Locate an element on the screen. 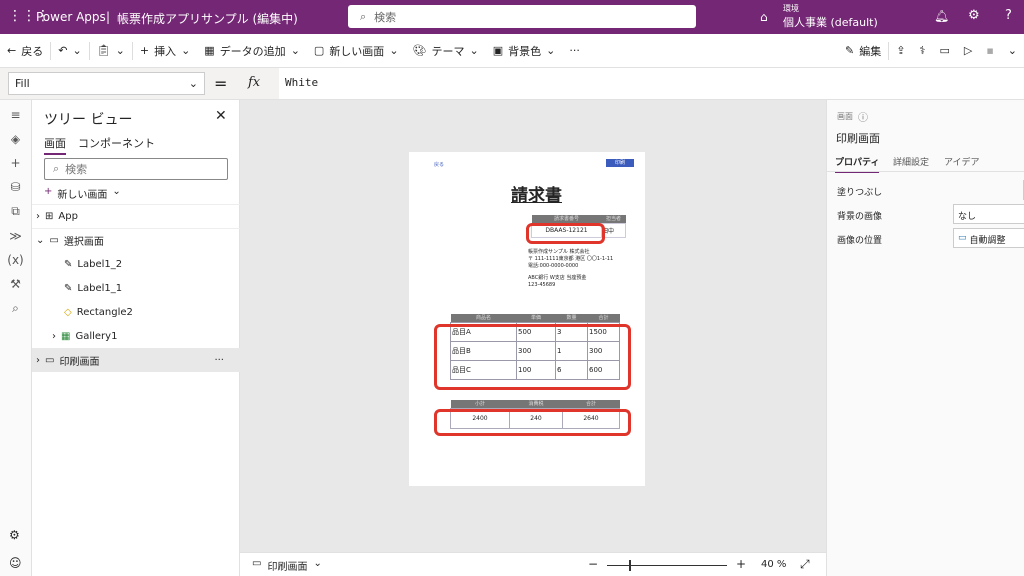 The height and width of the screenshot is (576, 1024). paste-button: 📋︎ ⌄ is located at coordinates (111, 50).